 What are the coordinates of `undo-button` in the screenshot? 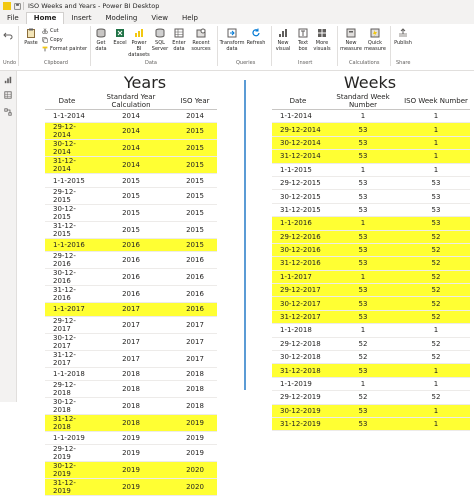 It's located at (8, 36).